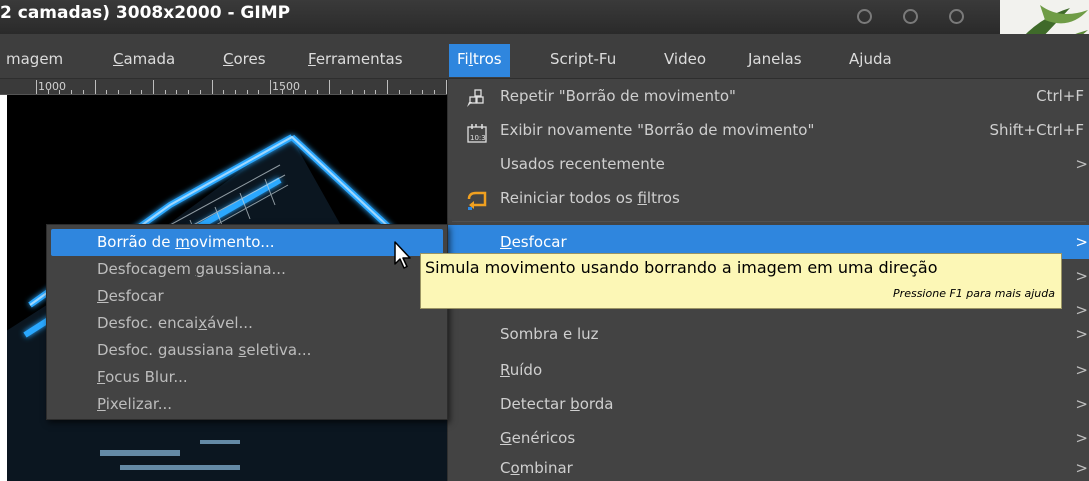 This screenshot has height=481, width=1089. Describe the element at coordinates (769, 221) in the screenshot. I see `menu-separator` at that location.